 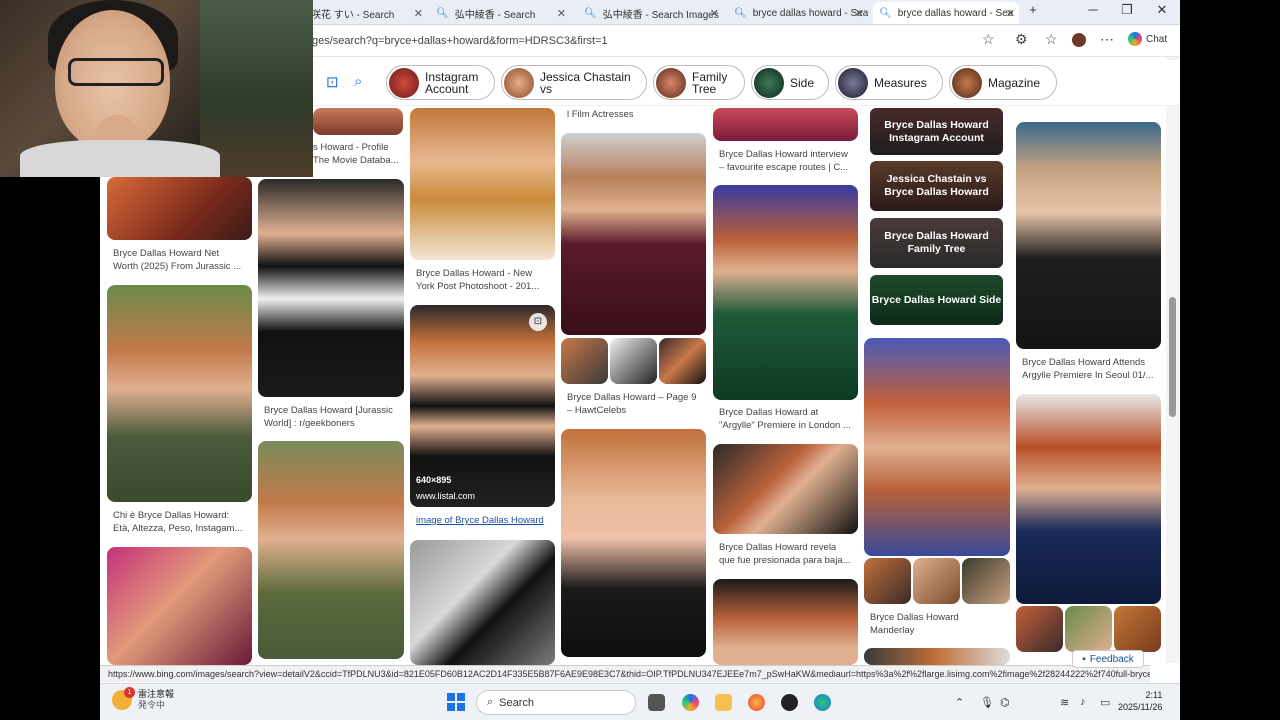 What do you see at coordinates (1051, 39) in the screenshot?
I see `favorites-icon: ☆` at bounding box center [1051, 39].